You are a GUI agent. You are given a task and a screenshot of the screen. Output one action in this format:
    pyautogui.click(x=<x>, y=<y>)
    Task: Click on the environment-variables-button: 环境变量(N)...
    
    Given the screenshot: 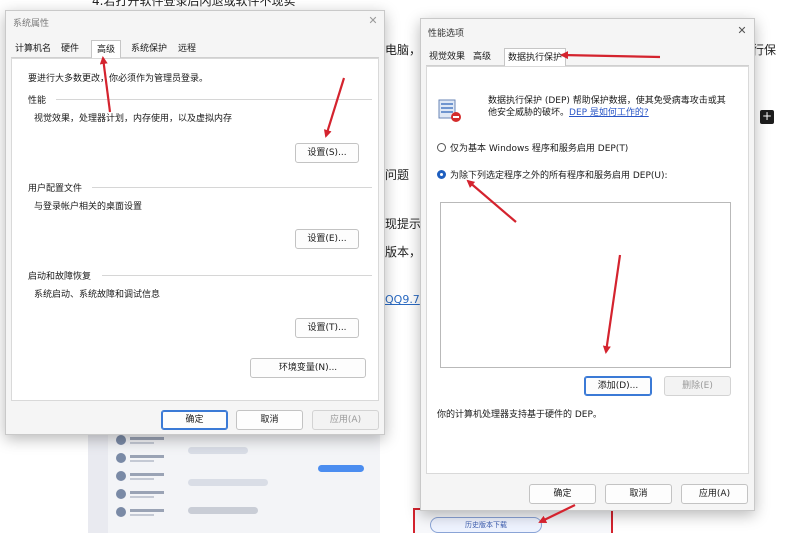 What is the action you would take?
    pyautogui.click(x=308, y=368)
    